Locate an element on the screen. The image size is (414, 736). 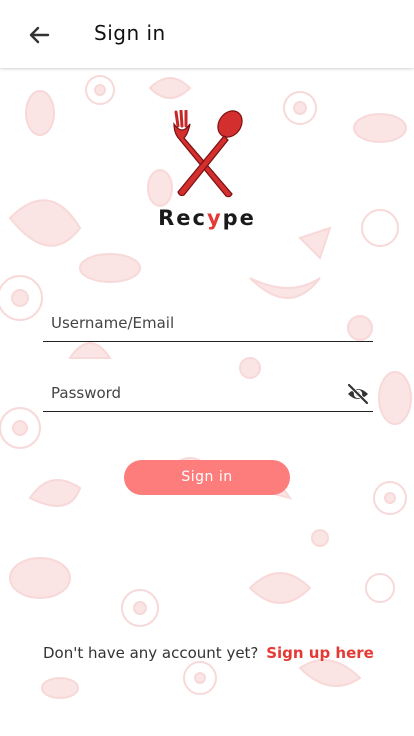
back-button is located at coordinates (39, 35).